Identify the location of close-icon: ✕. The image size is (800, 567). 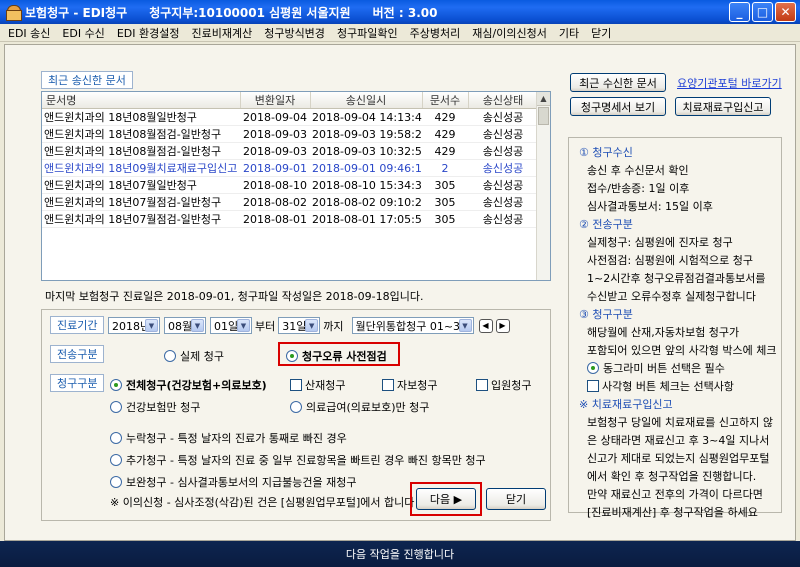
(785, 12).